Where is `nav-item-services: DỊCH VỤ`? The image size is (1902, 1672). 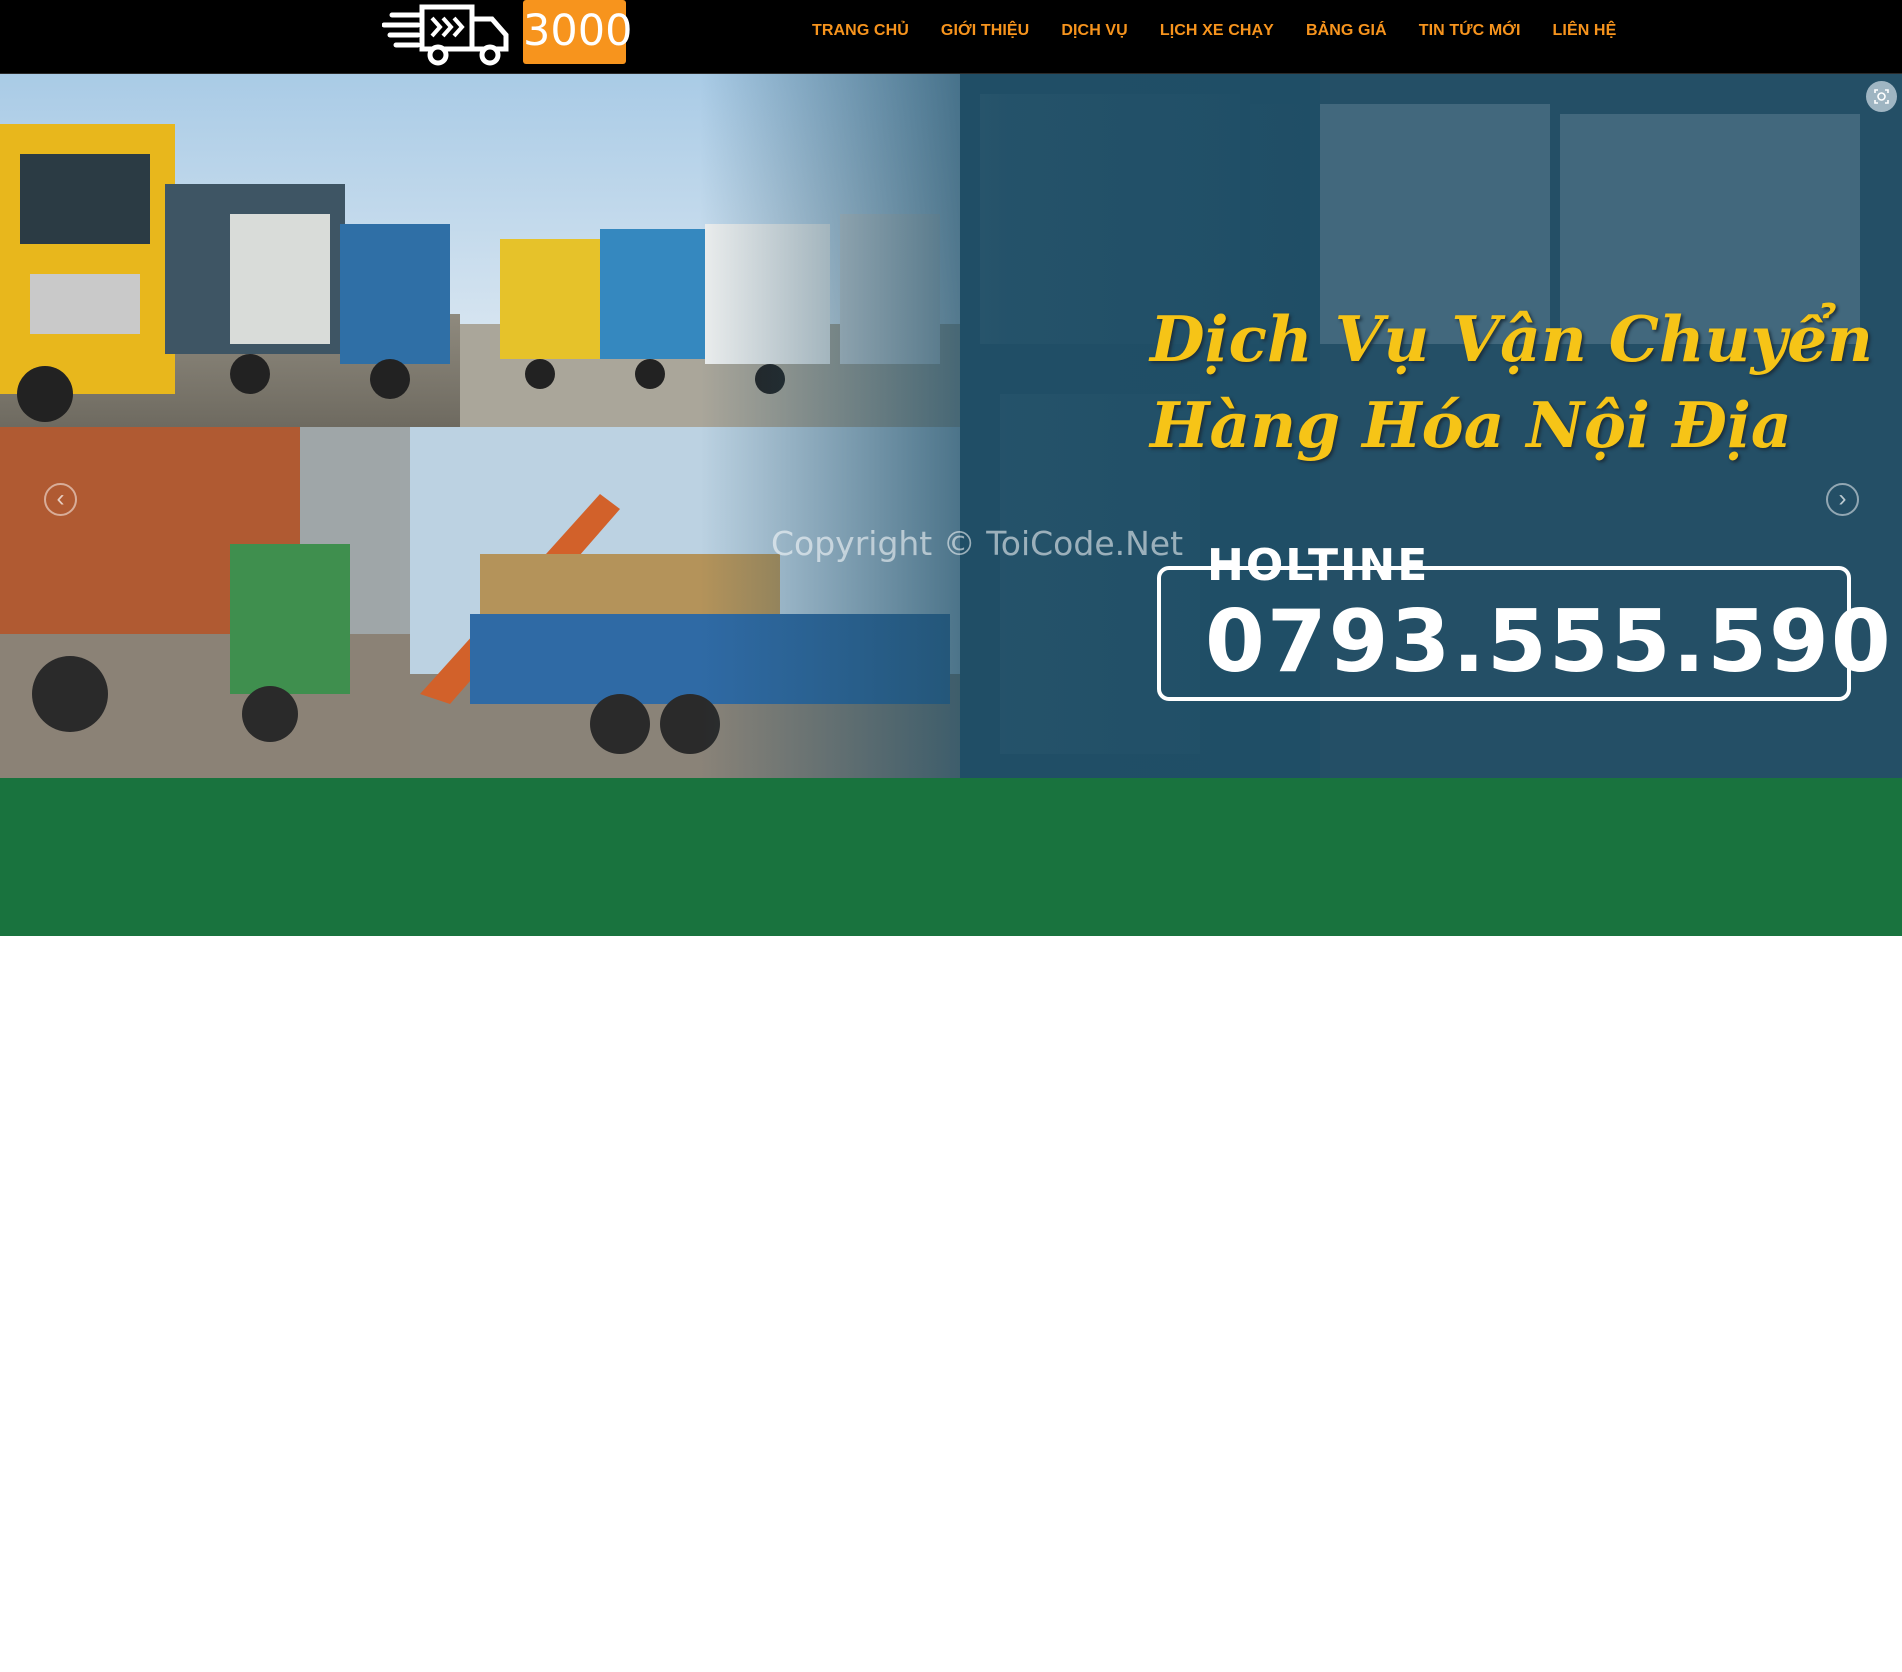
nav-item-services: DỊCH VỤ is located at coordinates (1094, 31).